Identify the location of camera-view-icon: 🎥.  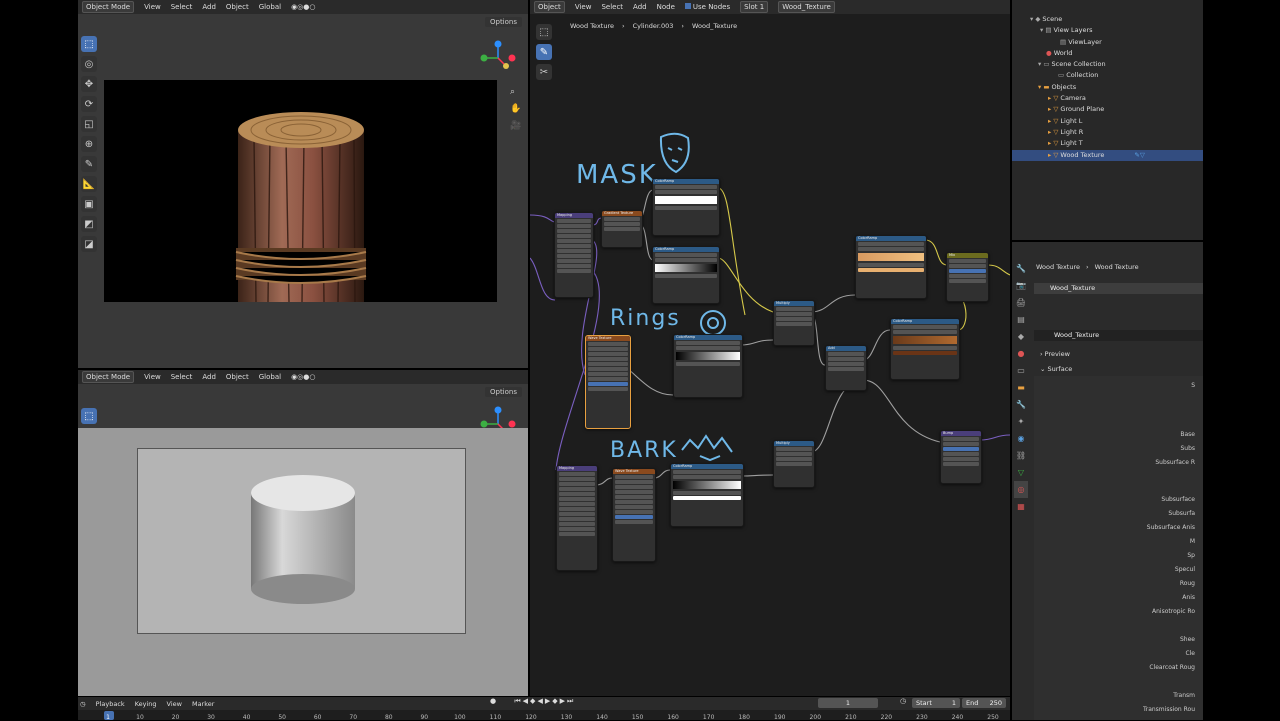
(515, 126).